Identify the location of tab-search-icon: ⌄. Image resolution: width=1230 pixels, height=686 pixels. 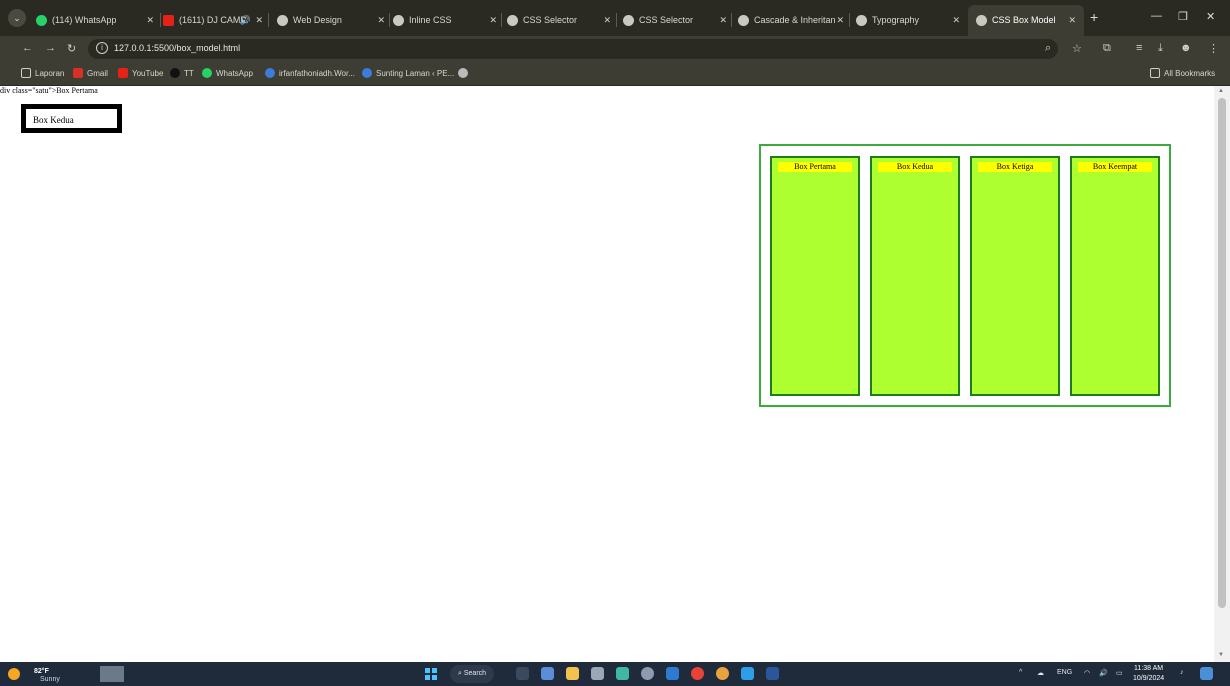
(17, 18).